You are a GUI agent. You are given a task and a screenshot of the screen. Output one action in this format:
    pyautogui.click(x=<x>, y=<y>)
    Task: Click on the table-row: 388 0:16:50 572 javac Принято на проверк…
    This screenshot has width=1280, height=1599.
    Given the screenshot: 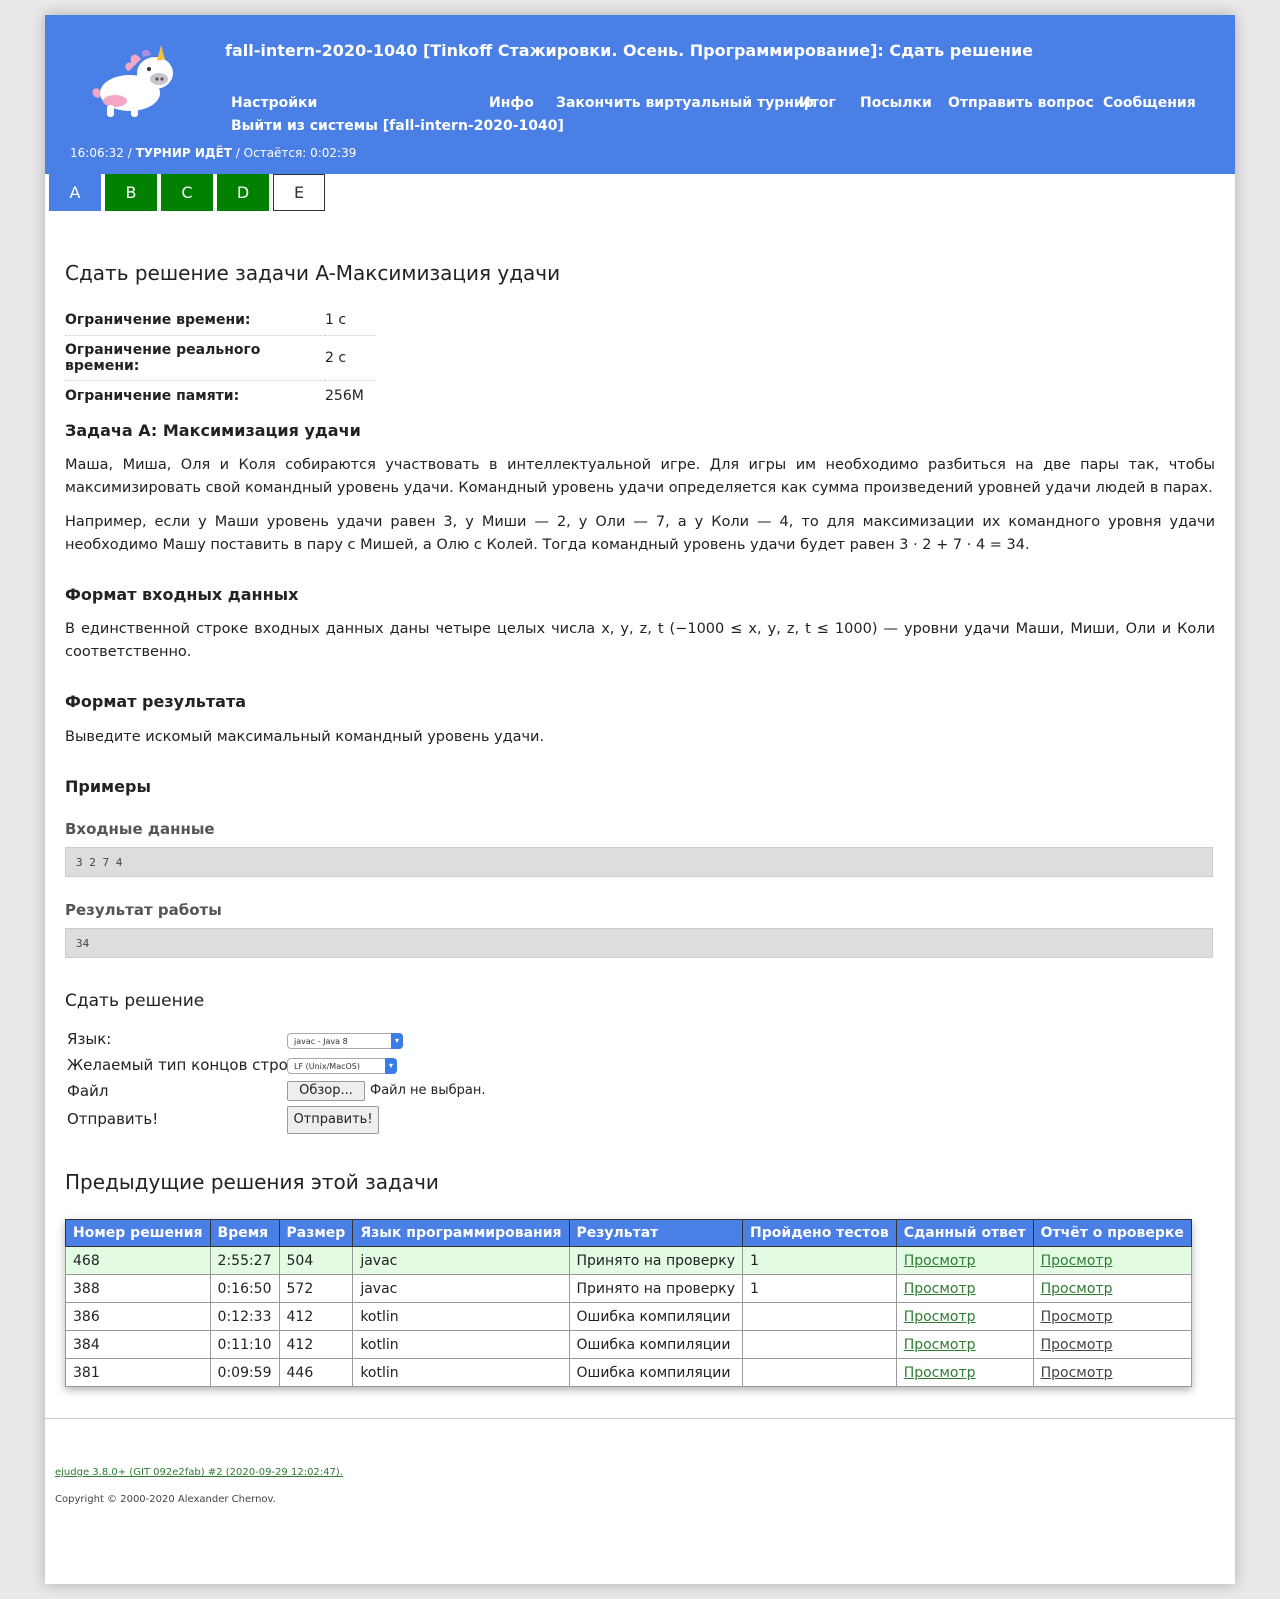 What is the action you would take?
    pyautogui.click(x=628, y=1288)
    